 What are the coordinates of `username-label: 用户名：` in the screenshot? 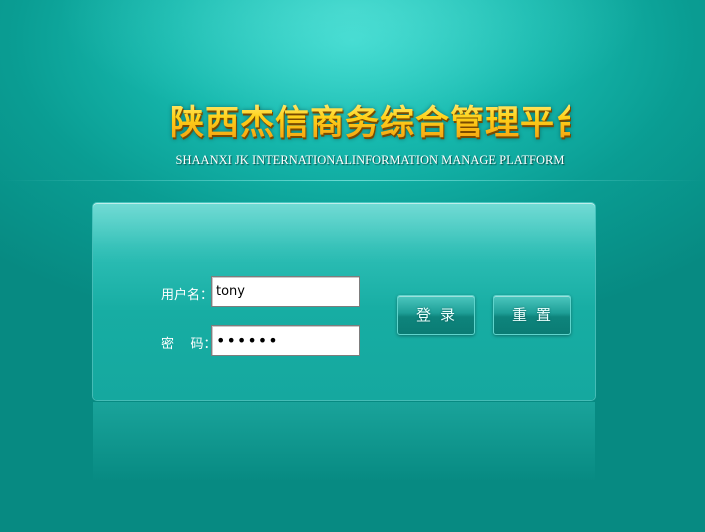 It's located at (187, 295).